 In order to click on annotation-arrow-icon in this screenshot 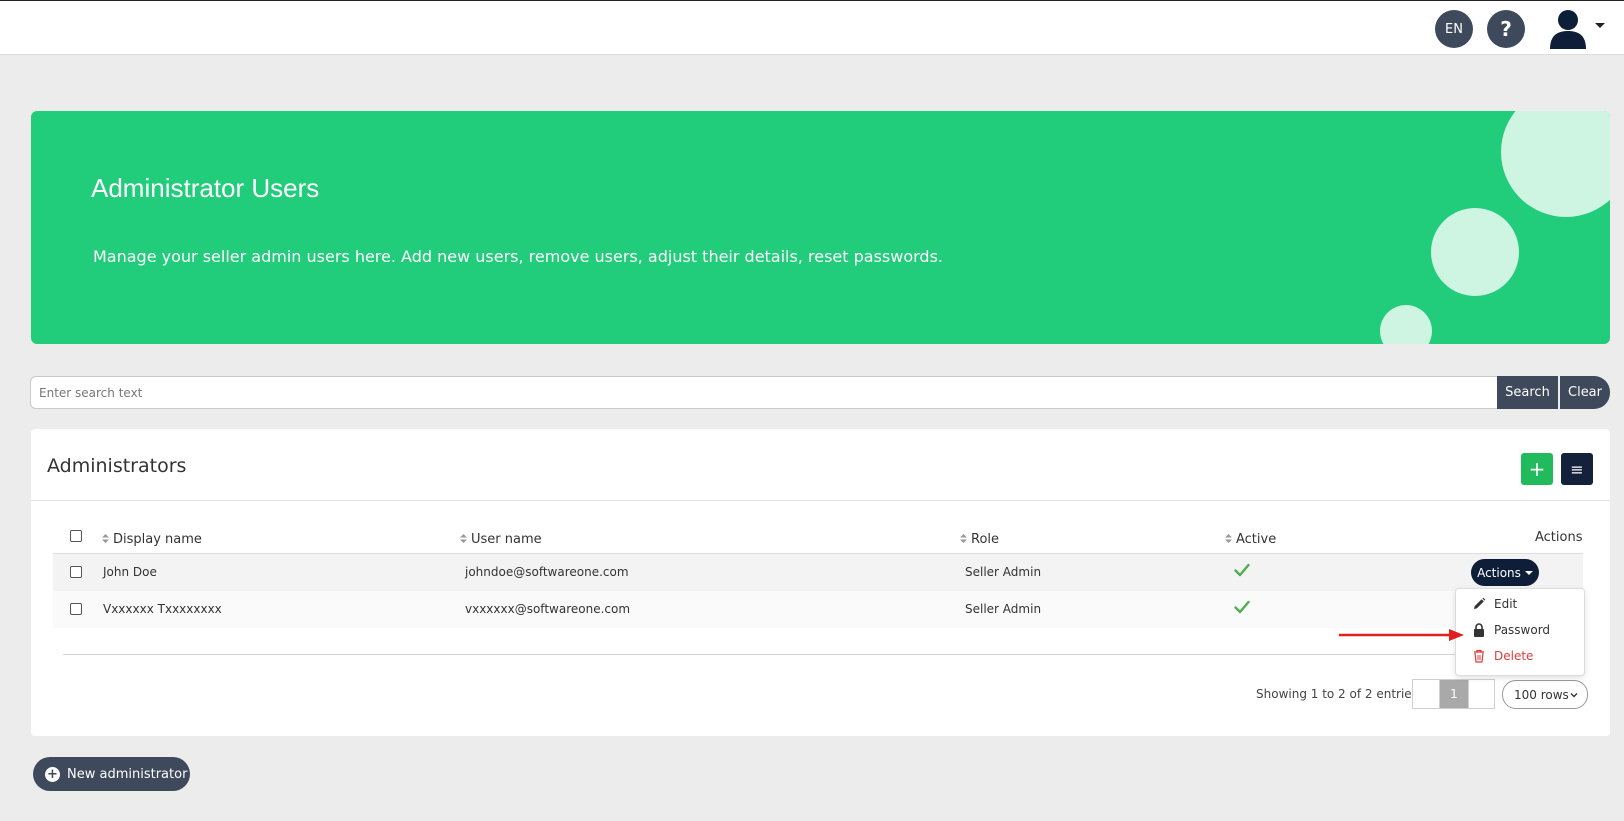, I will do `click(1401, 635)`.